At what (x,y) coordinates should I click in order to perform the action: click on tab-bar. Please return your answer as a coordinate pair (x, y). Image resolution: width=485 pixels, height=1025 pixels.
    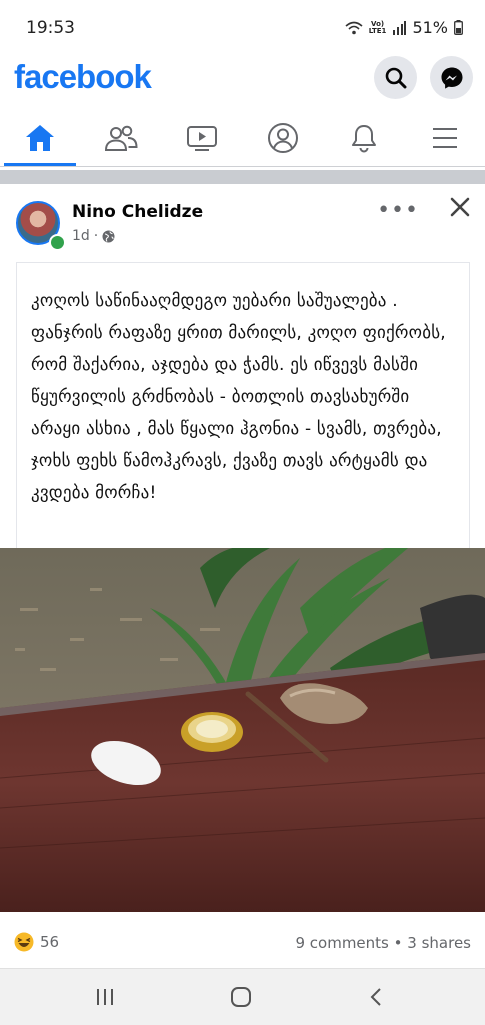
    Looking at the image, I should click on (242, 138).